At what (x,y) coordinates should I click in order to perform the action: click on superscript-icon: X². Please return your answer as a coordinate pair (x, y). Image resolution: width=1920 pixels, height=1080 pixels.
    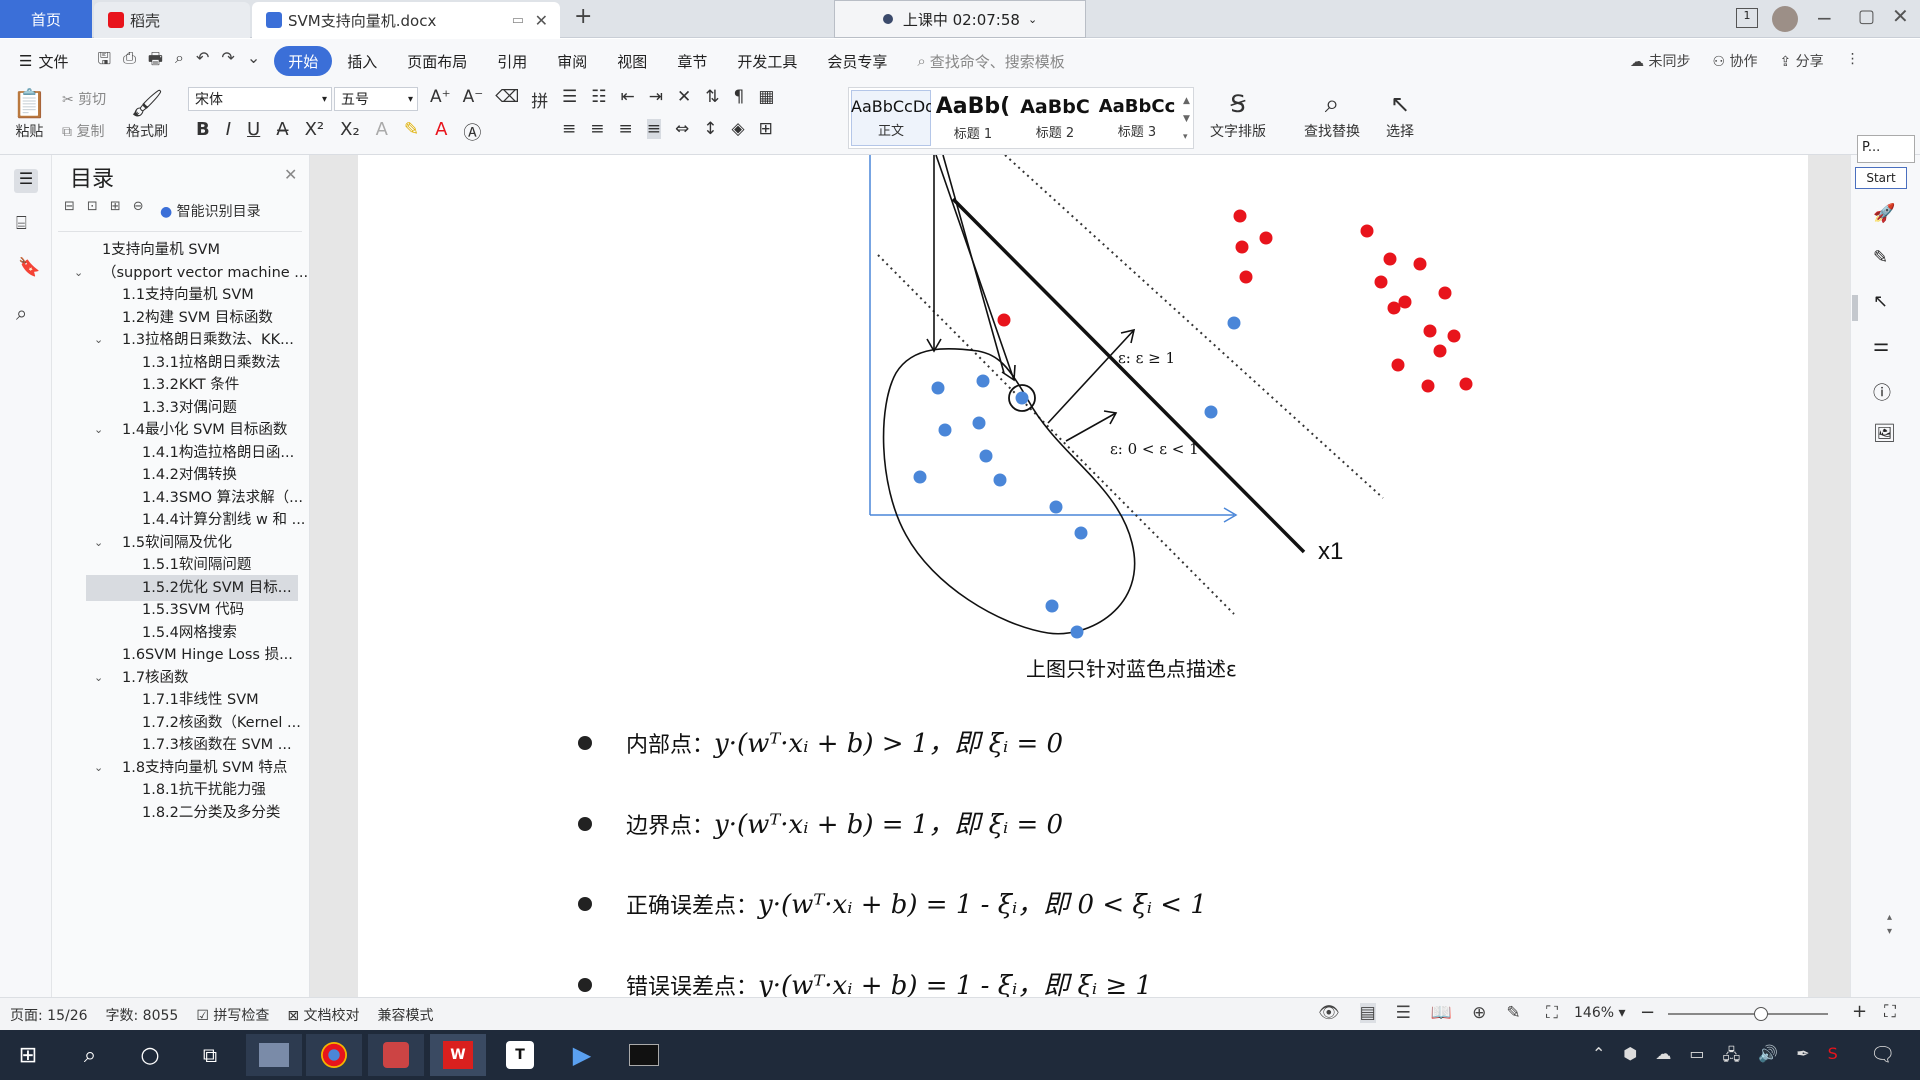
    Looking at the image, I should click on (315, 132).